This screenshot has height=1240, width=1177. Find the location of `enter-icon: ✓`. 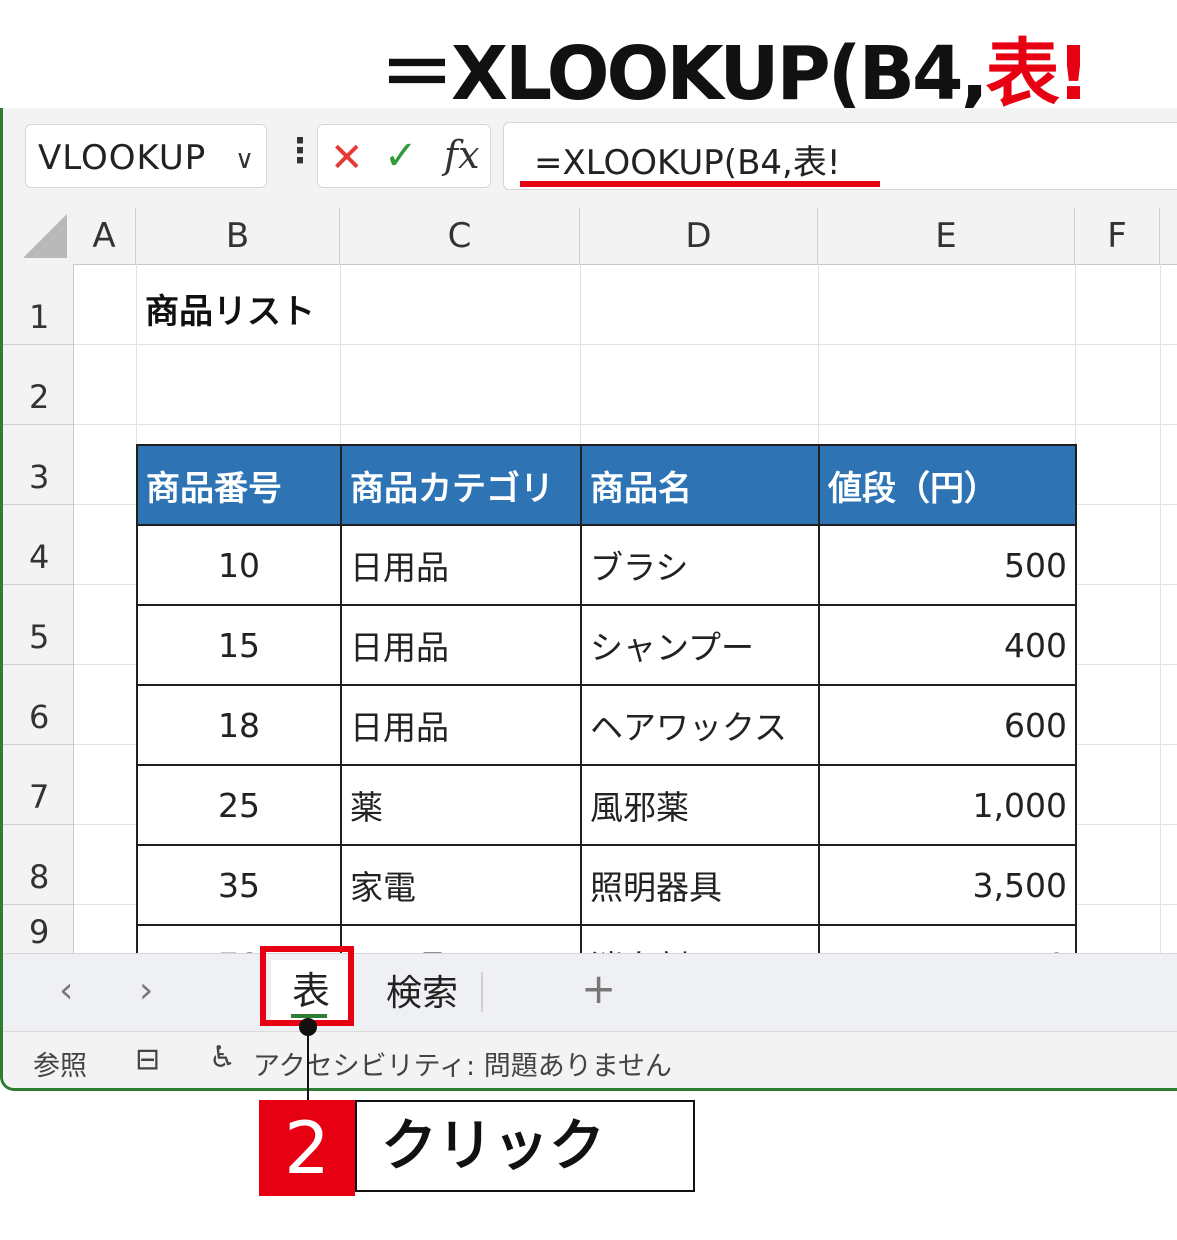

enter-icon: ✓ is located at coordinates (401, 156).